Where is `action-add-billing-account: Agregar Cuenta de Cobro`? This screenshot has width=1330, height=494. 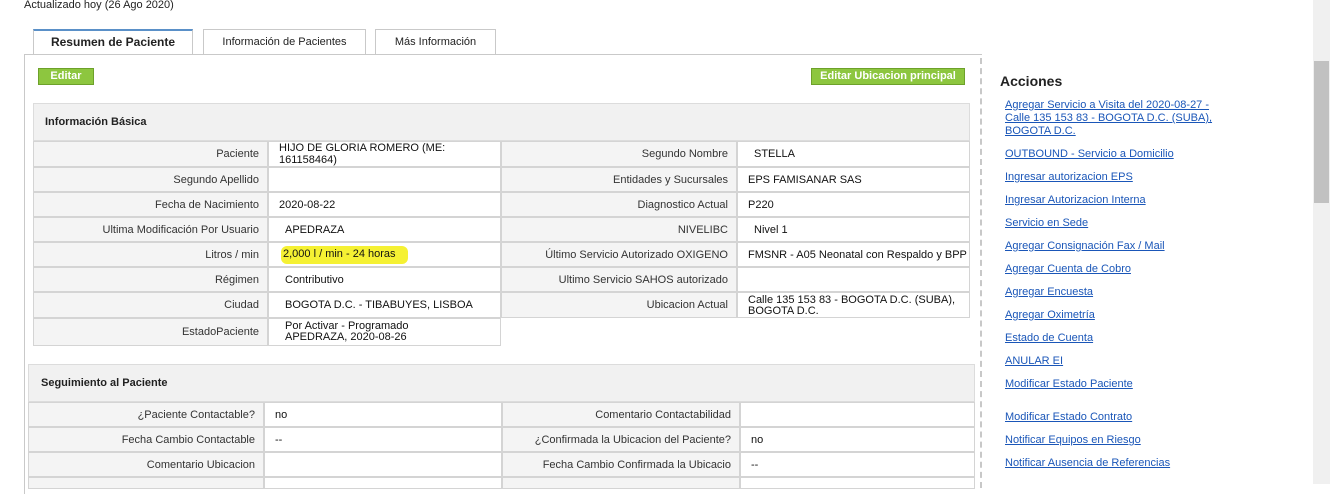
action-add-billing-account: Agregar Cuenta de Cobro is located at coordinates (1111, 269).